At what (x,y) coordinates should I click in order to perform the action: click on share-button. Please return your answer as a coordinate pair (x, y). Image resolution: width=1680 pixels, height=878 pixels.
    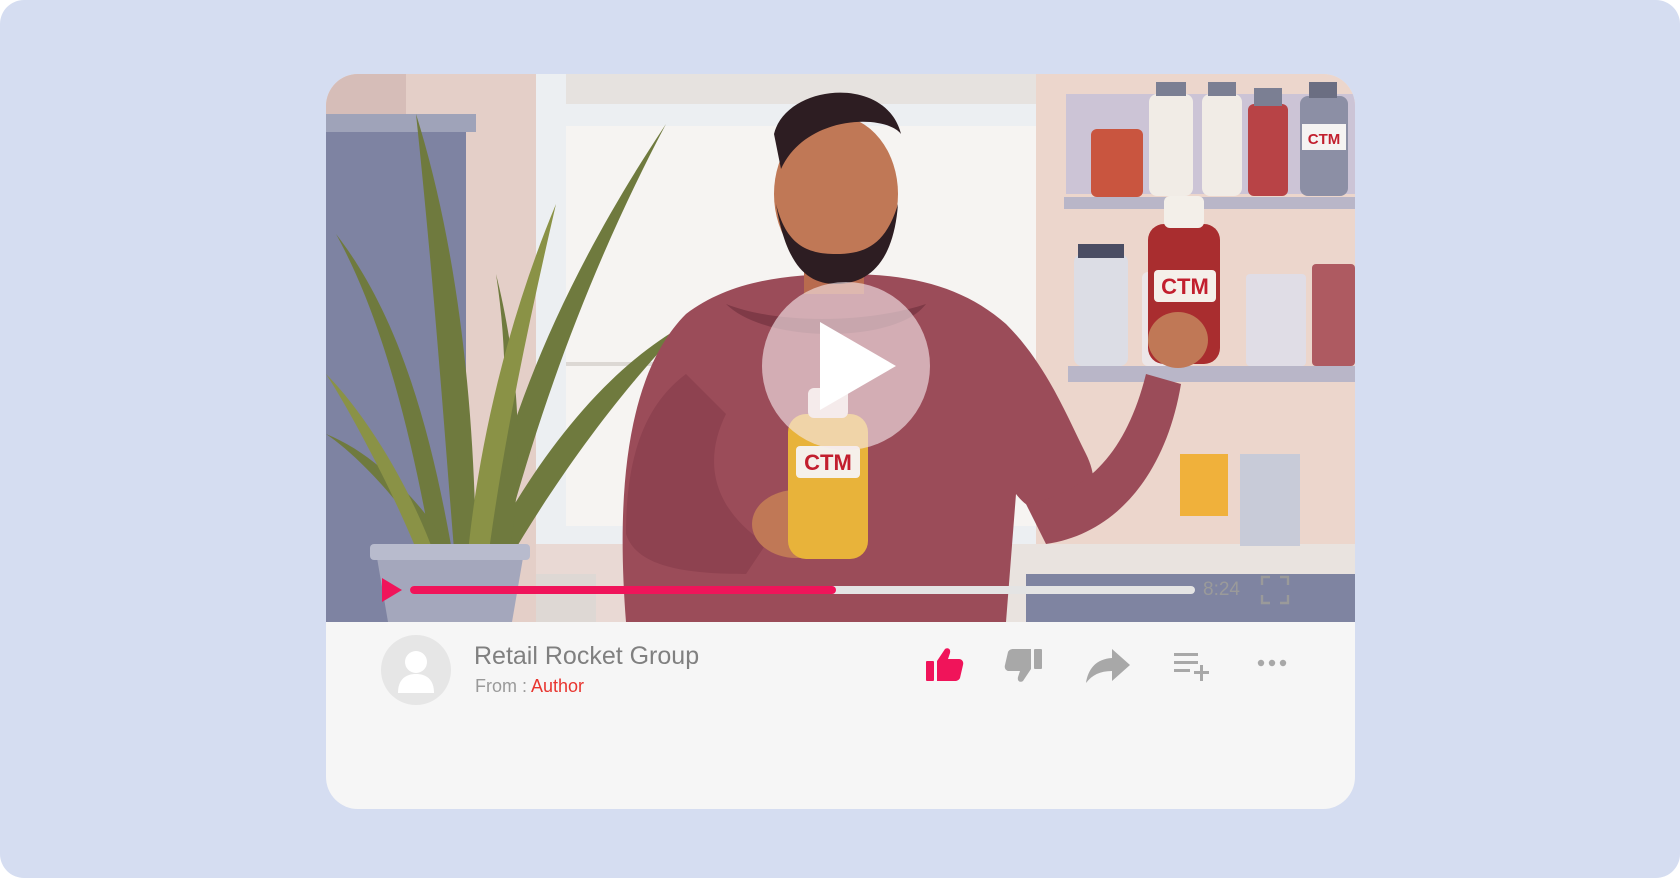
    Looking at the image, I should click on (1107, 665).